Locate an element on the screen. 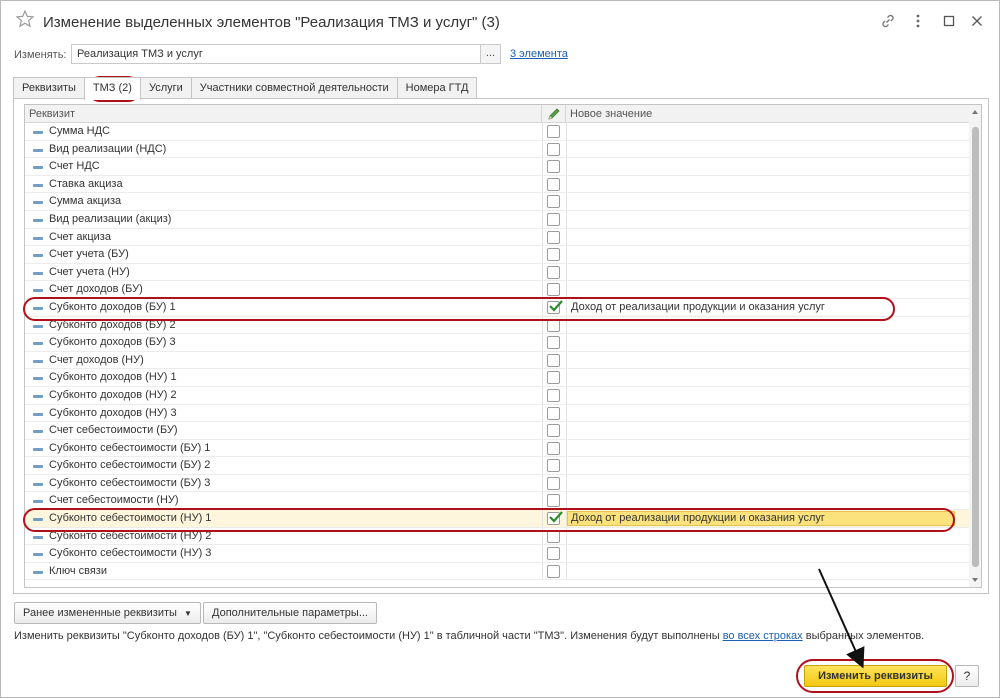  table-row: Субконто себестоимости (НУ) 2 is located at coordinates (497, 536).